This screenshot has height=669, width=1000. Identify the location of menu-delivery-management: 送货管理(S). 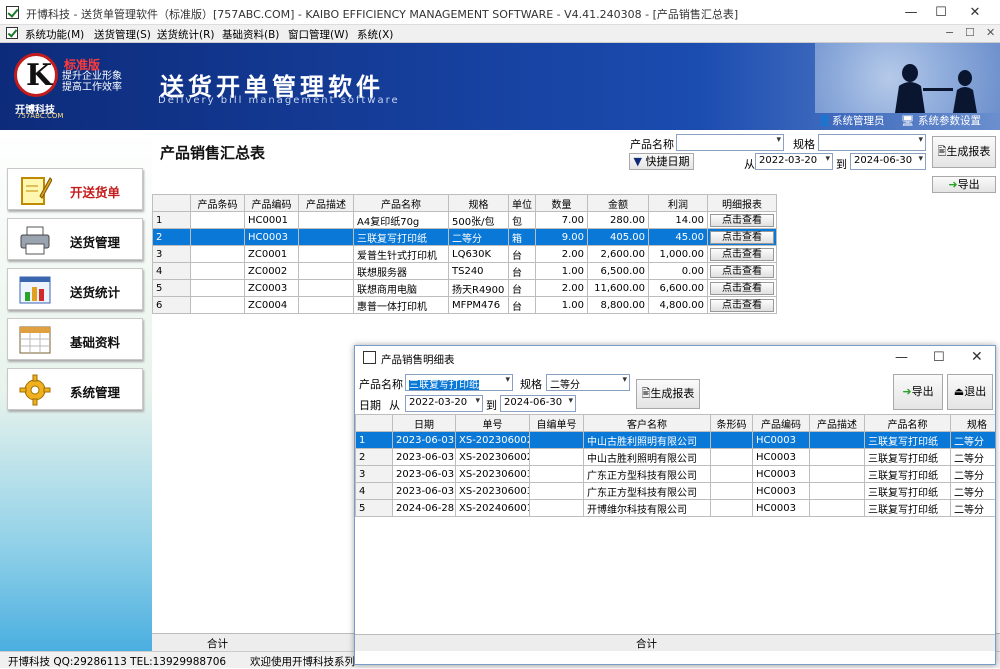
(122, 34).